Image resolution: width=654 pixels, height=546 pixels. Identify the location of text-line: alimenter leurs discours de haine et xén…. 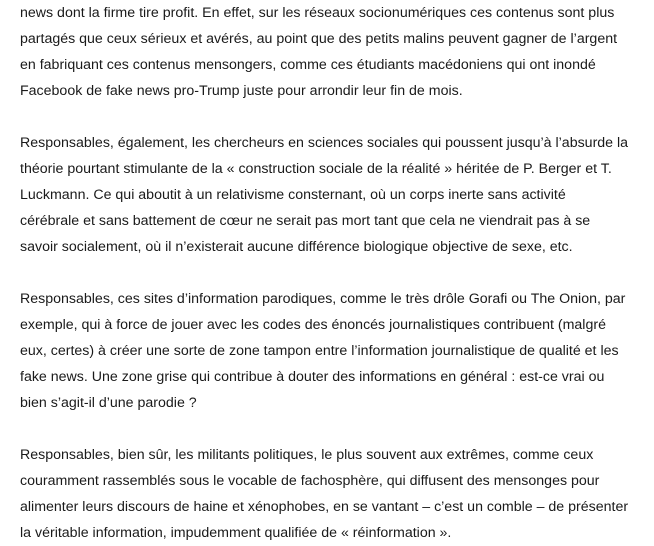
(324, 507).